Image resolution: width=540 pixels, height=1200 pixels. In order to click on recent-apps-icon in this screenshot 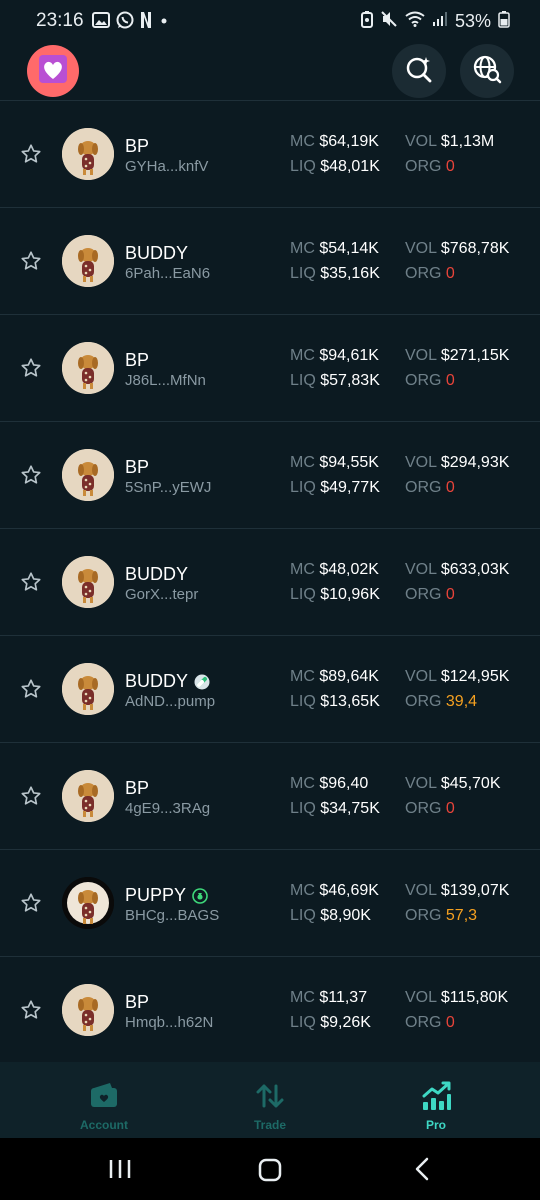, I will do `click(120, 1171)`.